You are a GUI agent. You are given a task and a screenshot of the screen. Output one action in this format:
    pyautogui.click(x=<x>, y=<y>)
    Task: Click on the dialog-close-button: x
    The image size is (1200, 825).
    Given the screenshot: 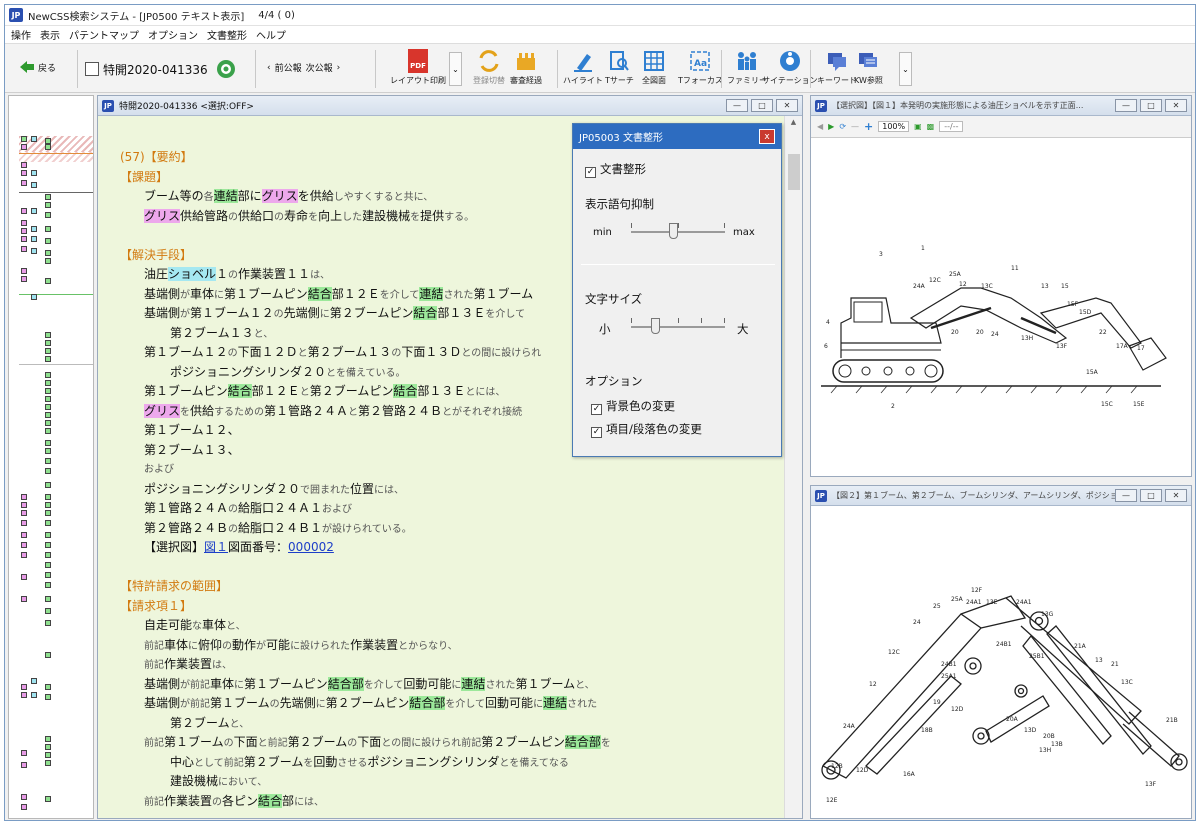 What is the action you would take?
    pyautogui.click(x=767, y=136)
    